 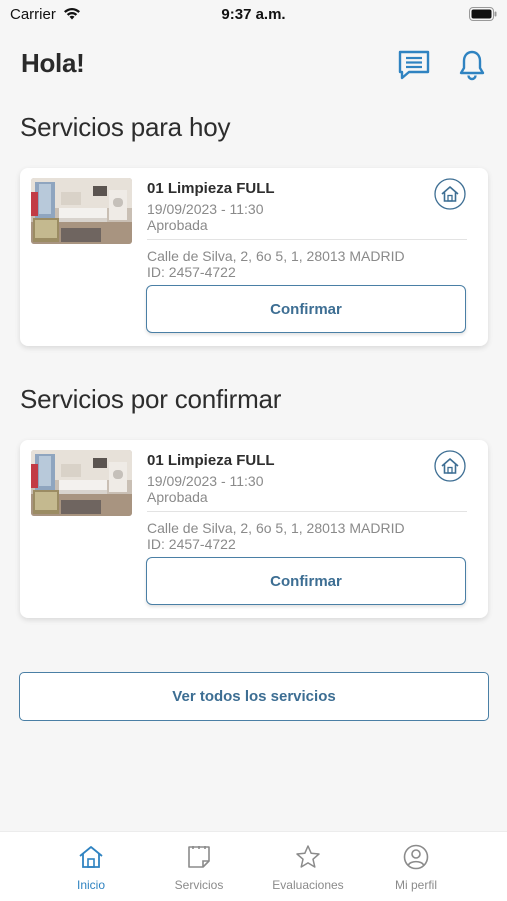 What do you see at coordinates (308, 856) in the screenshot?
I see `star-icon` at bounding box center [308, 856].